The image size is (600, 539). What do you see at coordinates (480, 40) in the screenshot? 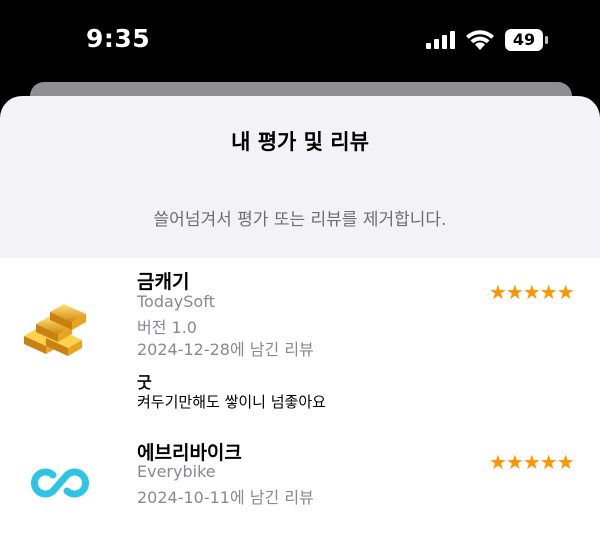
I see `wifi-icon` at bounding box center [480, 40].